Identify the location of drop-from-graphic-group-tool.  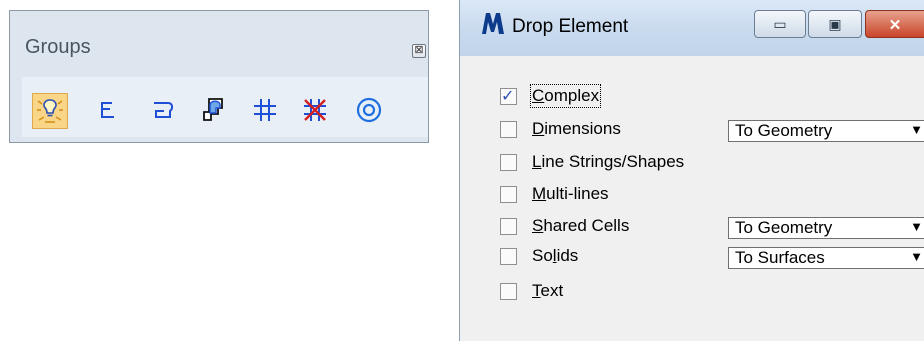
(316, 111).